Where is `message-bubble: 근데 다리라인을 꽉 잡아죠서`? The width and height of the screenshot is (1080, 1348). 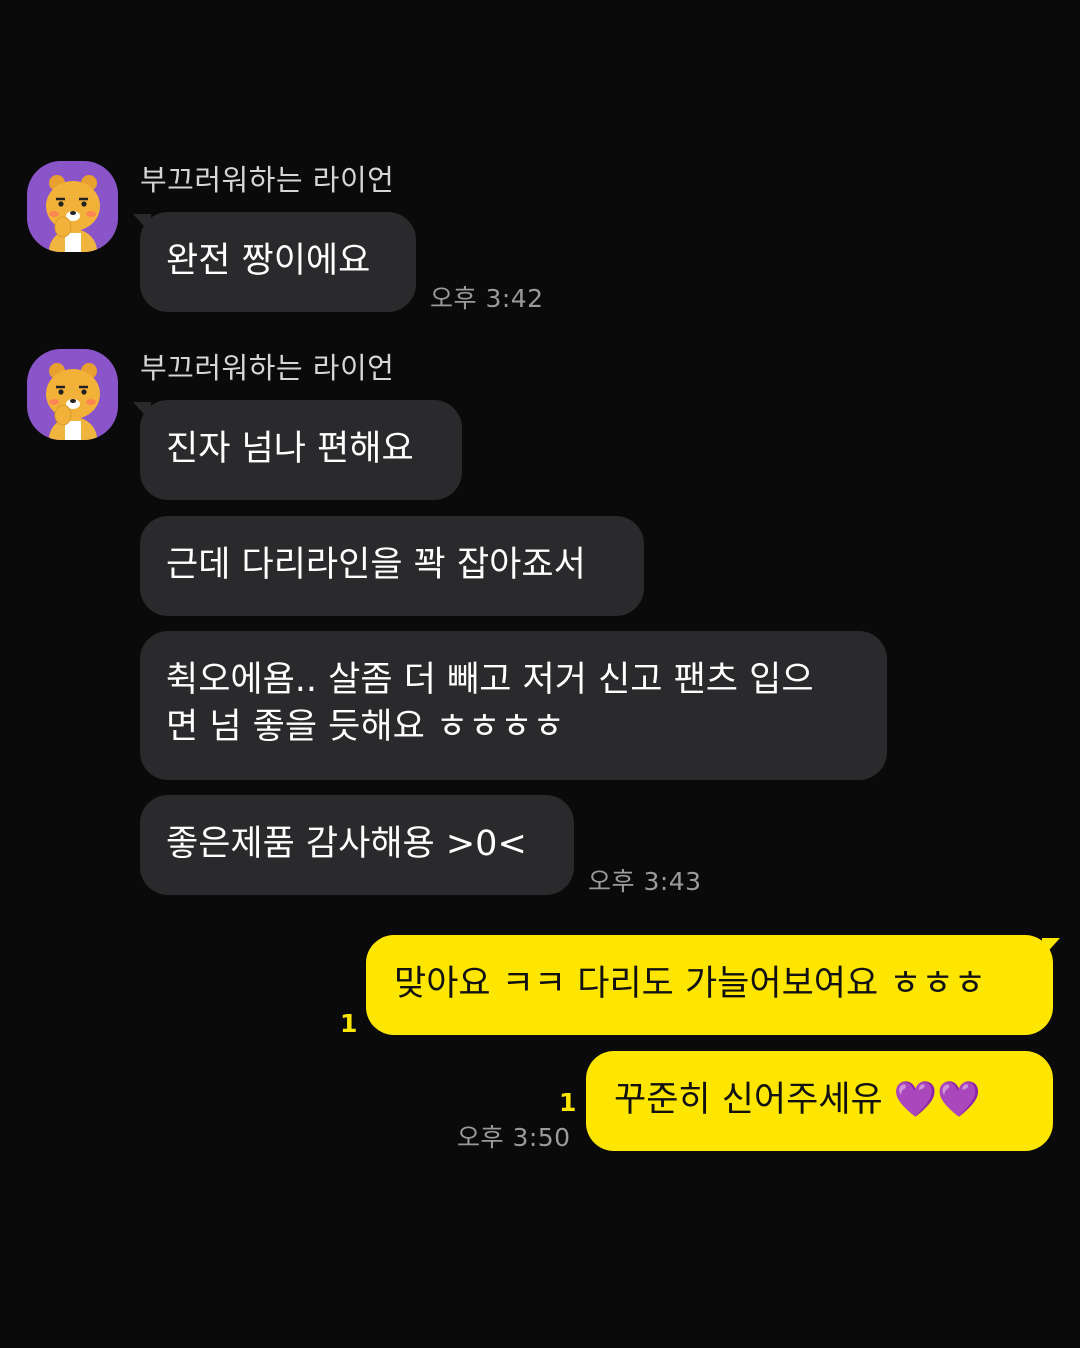
message-bubble: 근데 다리라인을 꽉 잡아죠서 is located at coordinates (392, 566).